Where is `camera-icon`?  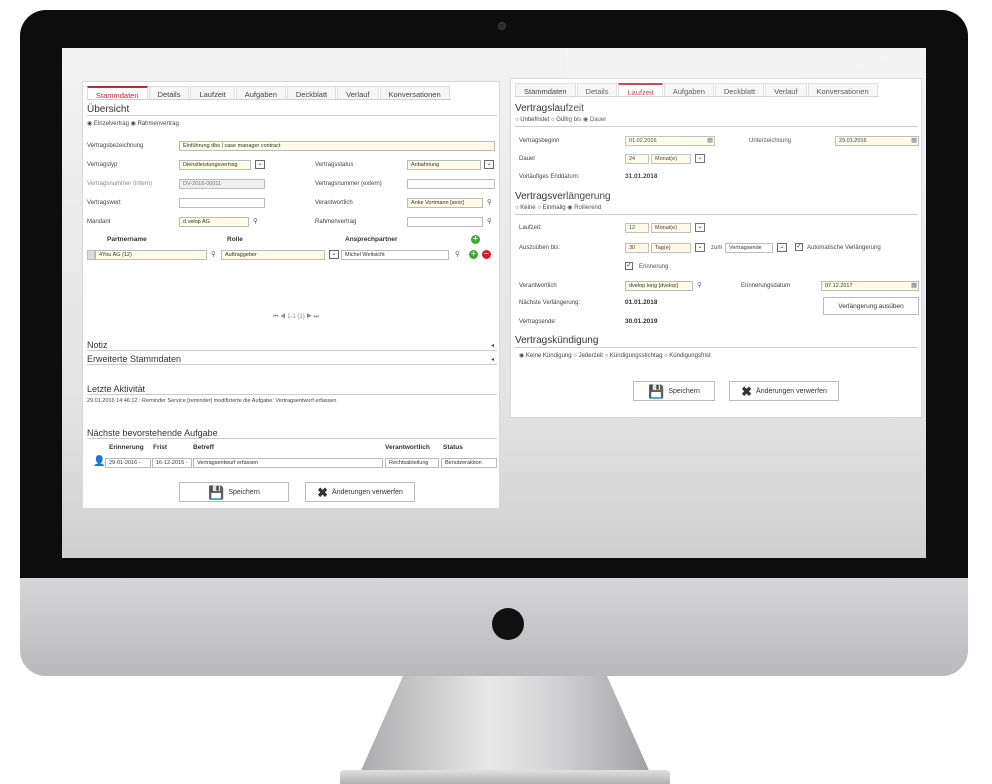
camera-icon is located at coordinates (502, 26).